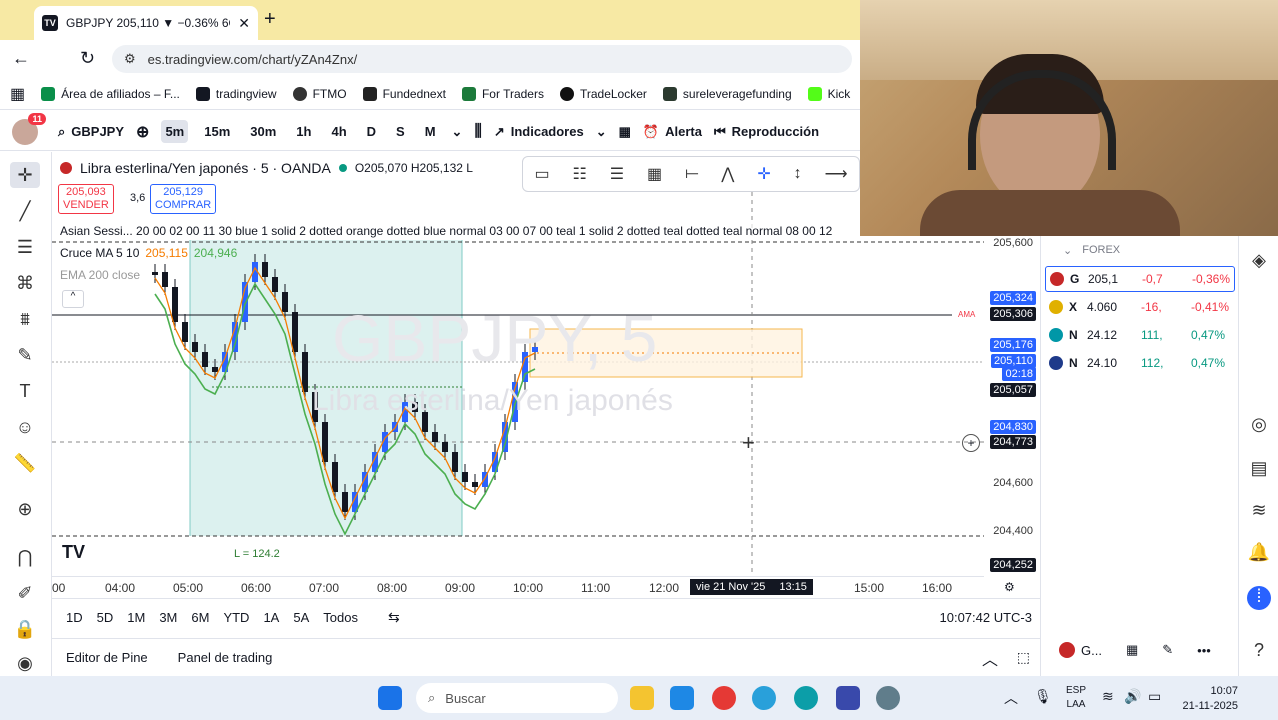 Image resolution: width=1278 pixels, height=720 pixels. I want to click on rectangle-icon: ▭, so click(541, 174).